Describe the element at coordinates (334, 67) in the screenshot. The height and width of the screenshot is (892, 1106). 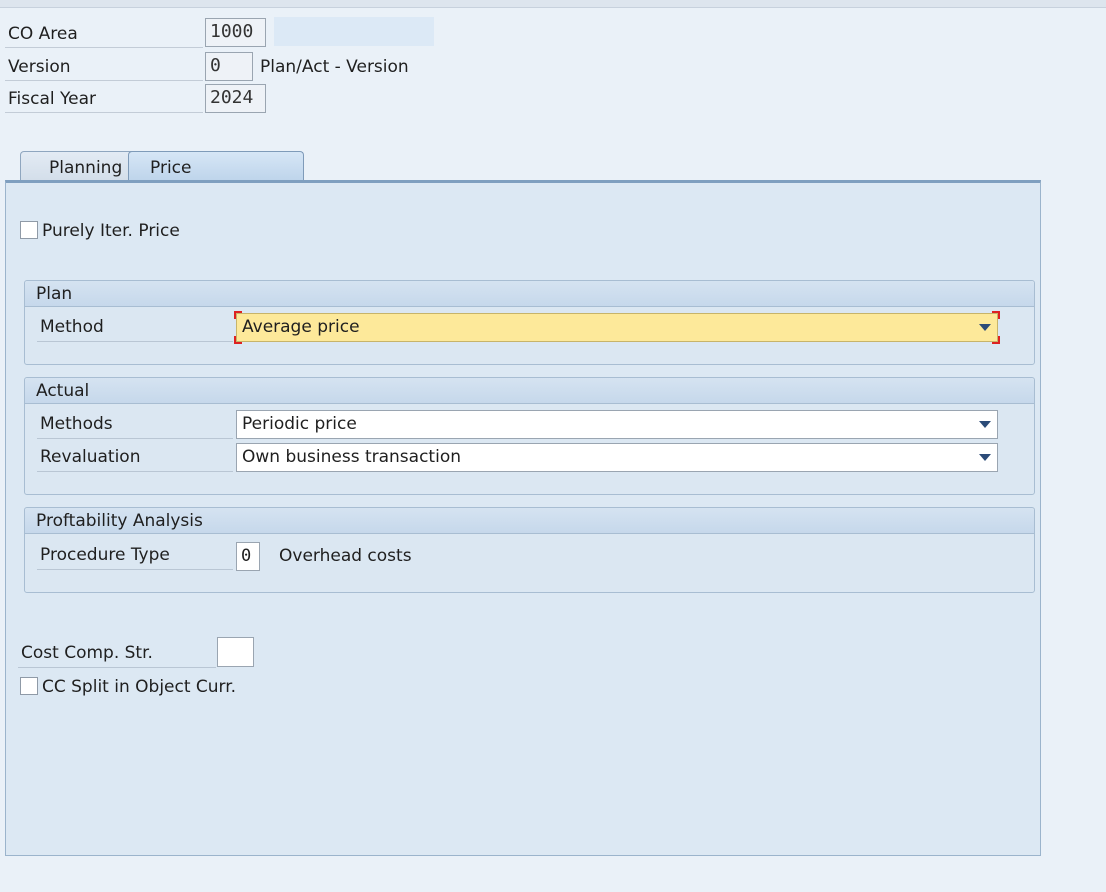
I see `version-description: Plan/Act - Version` at that location.